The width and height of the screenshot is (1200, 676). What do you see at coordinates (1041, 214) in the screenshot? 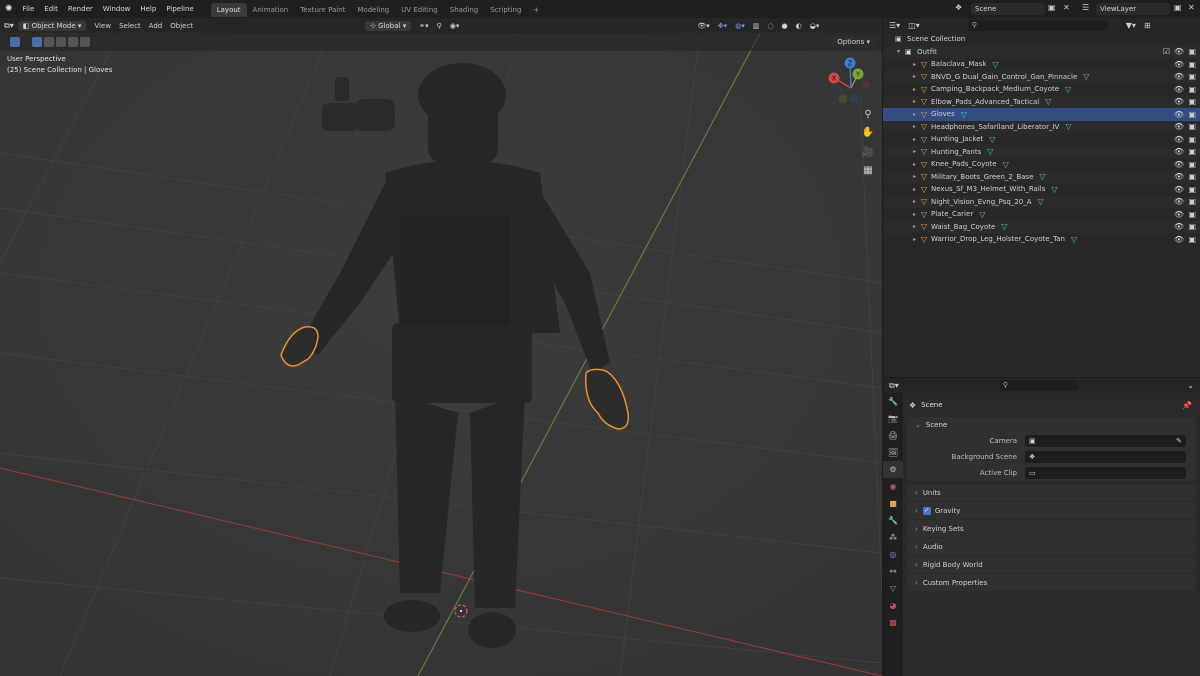
I see `outliner-item: ▸ ▽ Plate_Carier ▽ 👁 ▣` at bounding box center [1041, 214].